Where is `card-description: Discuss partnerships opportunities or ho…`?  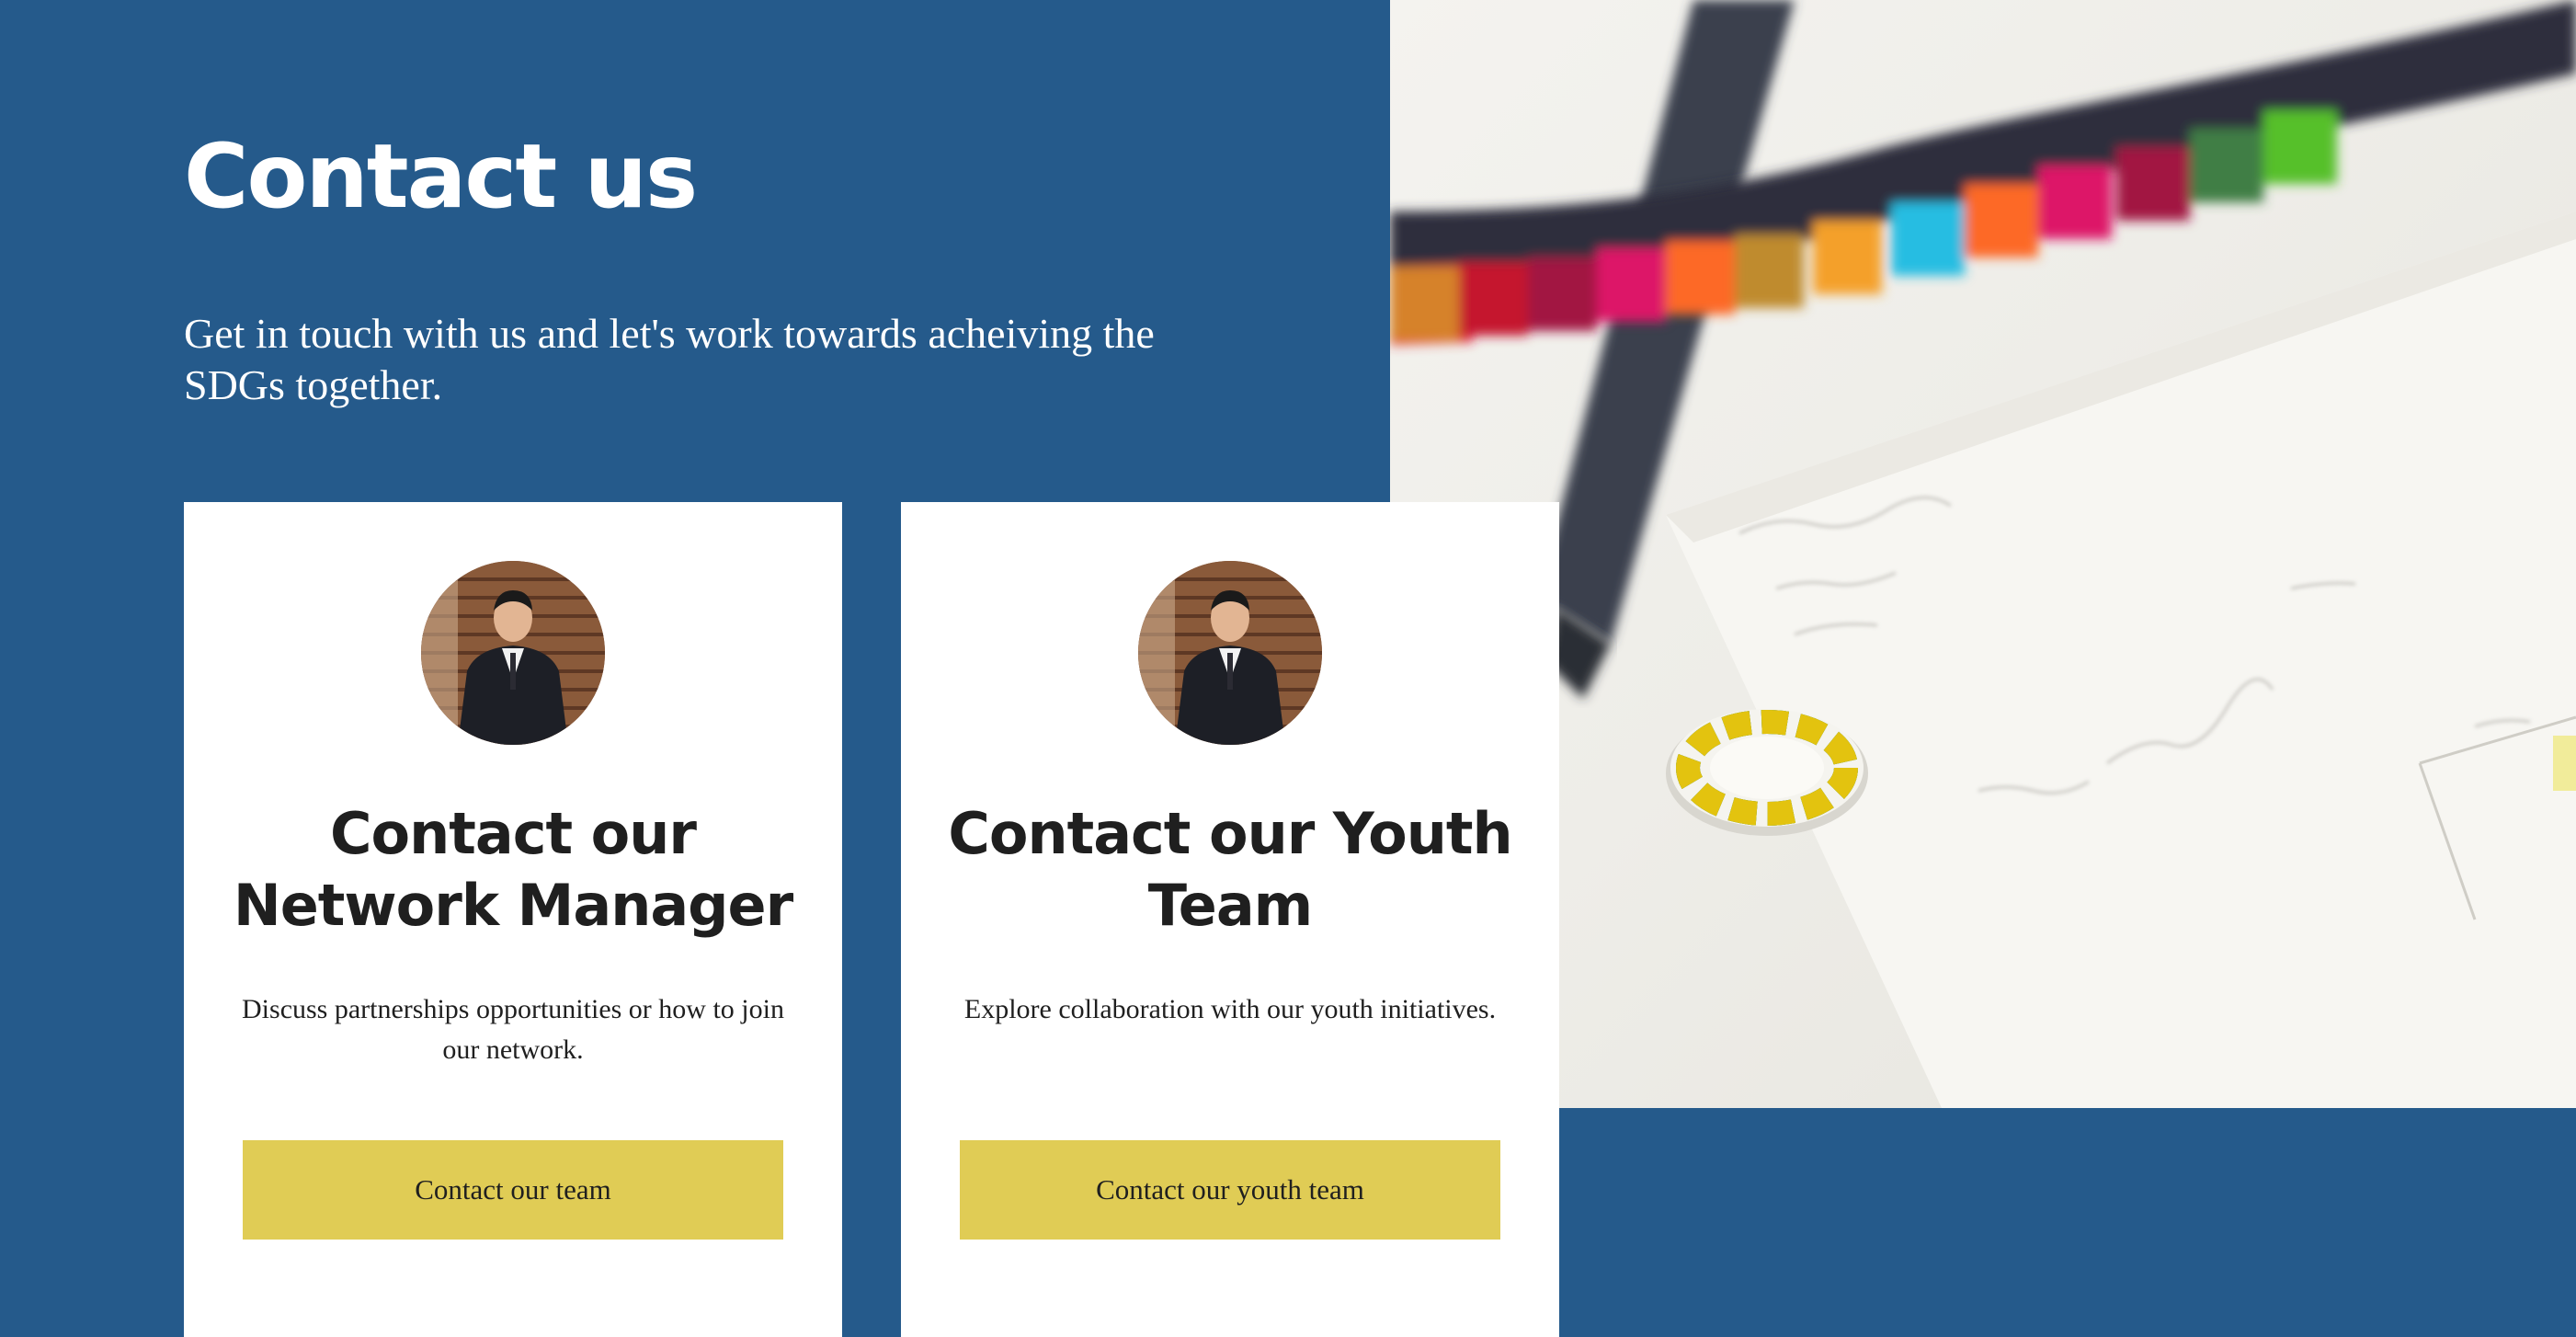 card-description: Discuss partnerships opportunities or ho… is located at coordinates (513, 1029).